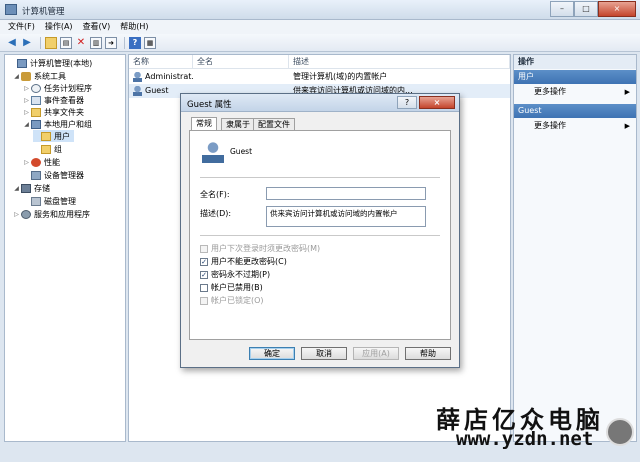 The image size is (640, 462). I want to click on tree-item-computer-management: 计算机管理(本地), so click(50, 63).